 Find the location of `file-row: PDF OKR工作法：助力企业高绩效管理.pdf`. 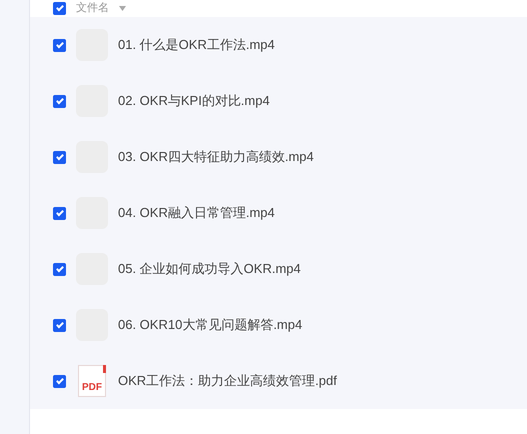

file-row: PDF OKR工作法：助力企业高绩效管理.pdf is located at coordinates (278, 381).